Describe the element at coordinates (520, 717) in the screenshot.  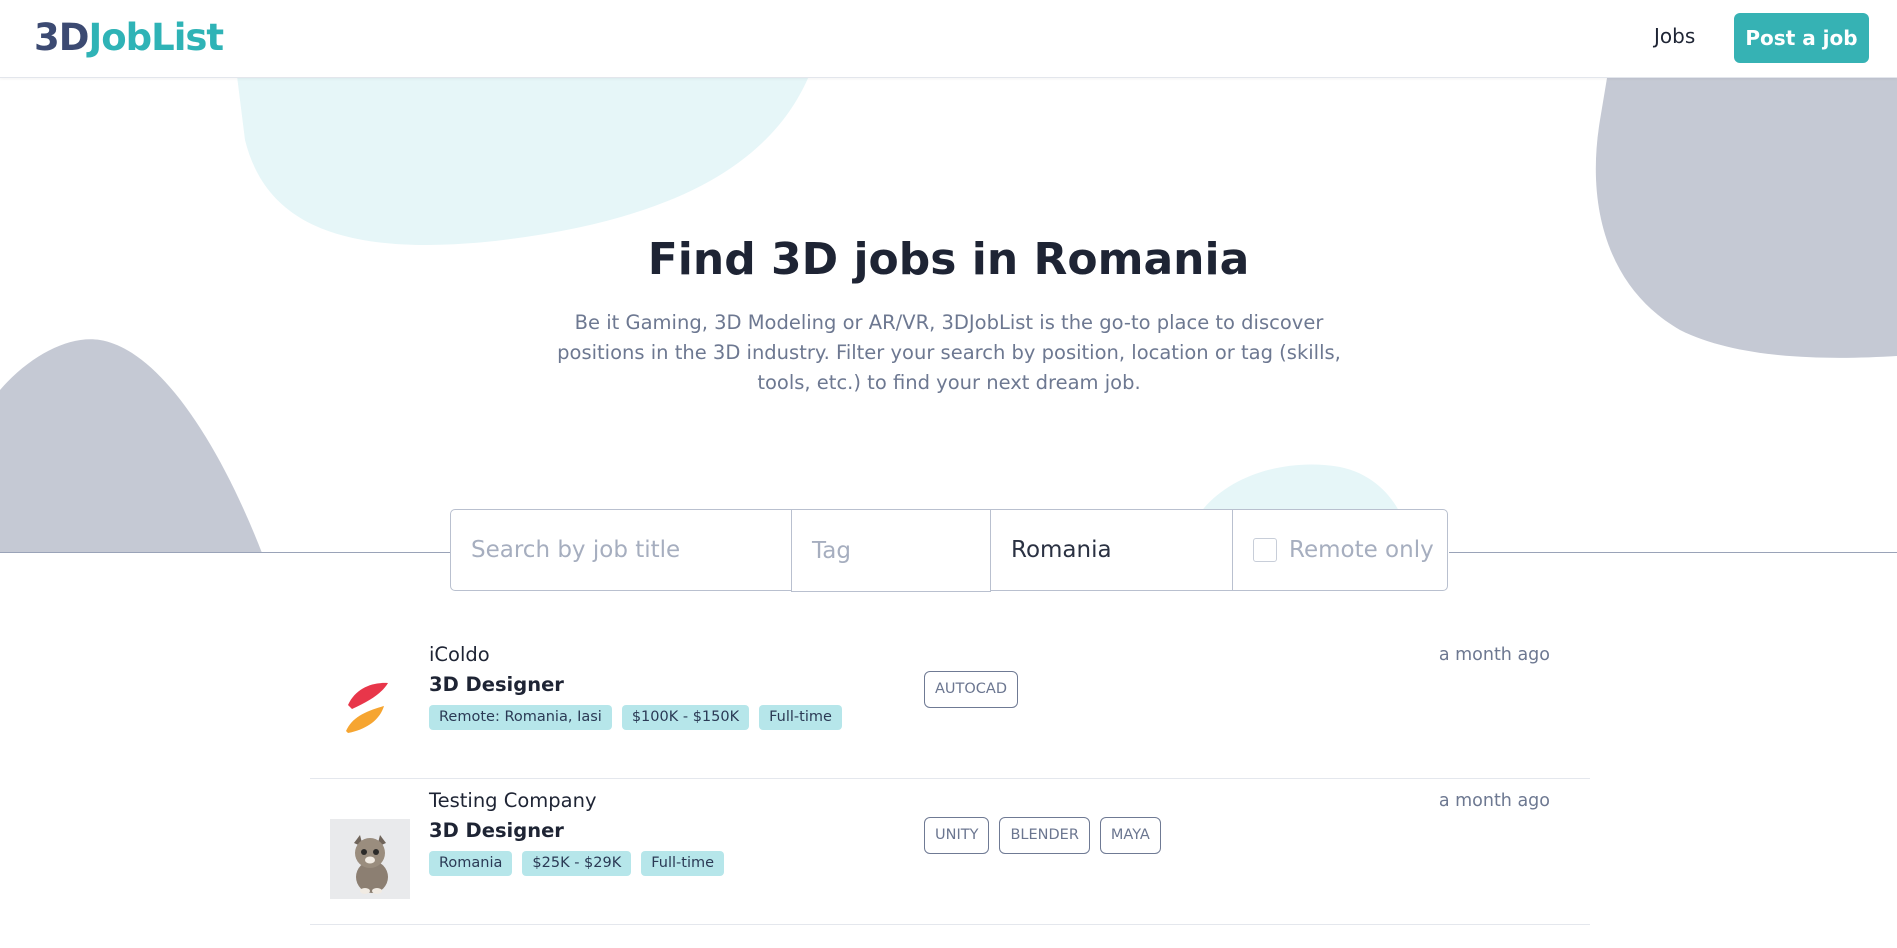
I see `location-chip: Remote: Romania, Iasi` at that location.